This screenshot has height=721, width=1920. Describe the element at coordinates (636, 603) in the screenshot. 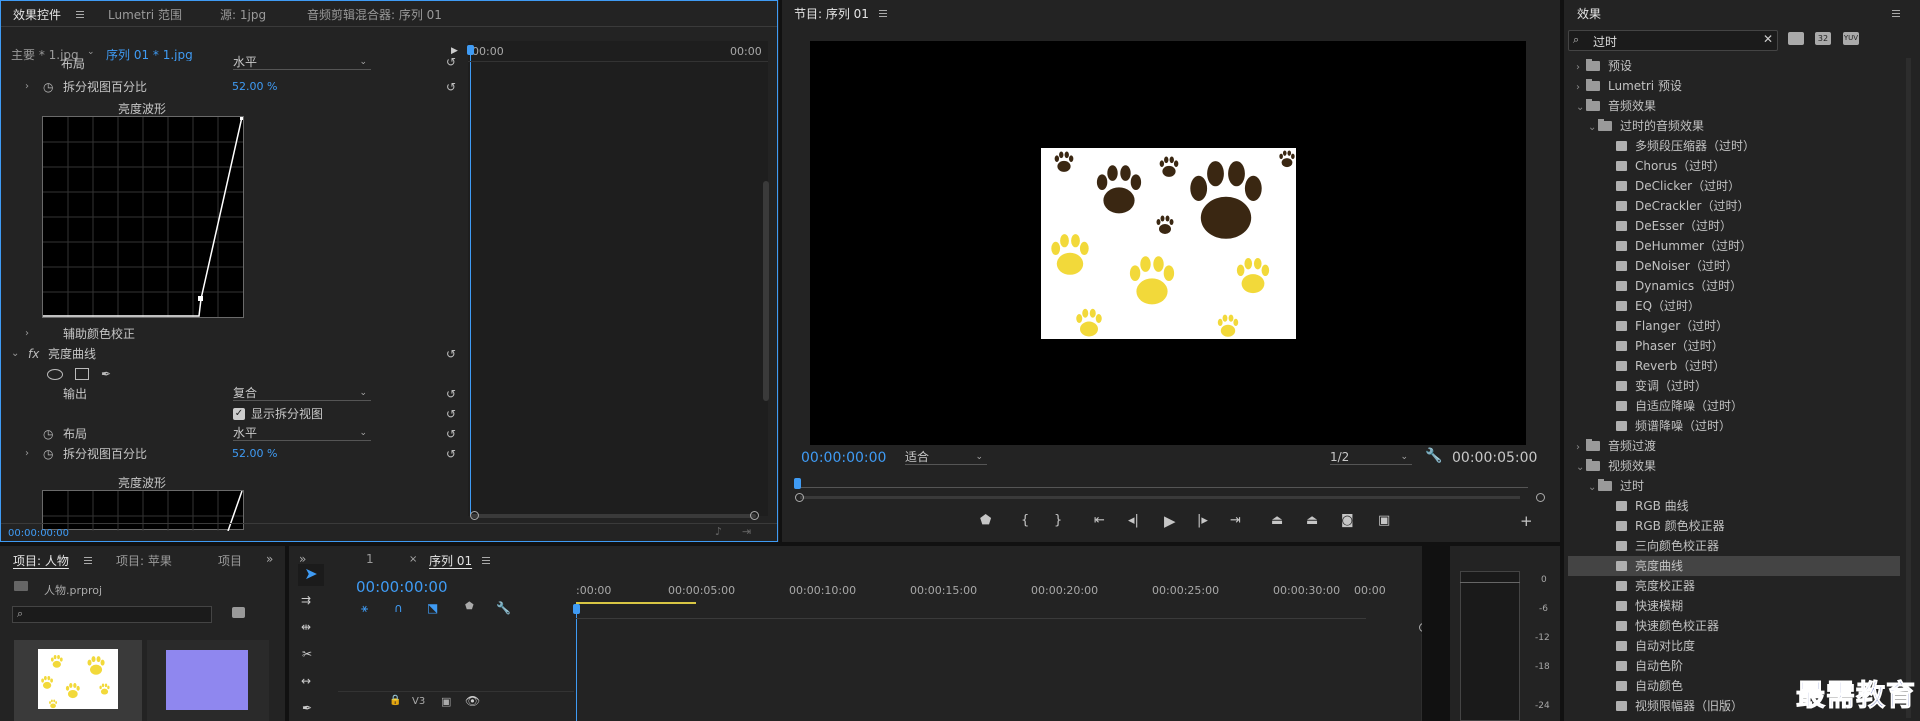

I see `work-area-bar` at that location.